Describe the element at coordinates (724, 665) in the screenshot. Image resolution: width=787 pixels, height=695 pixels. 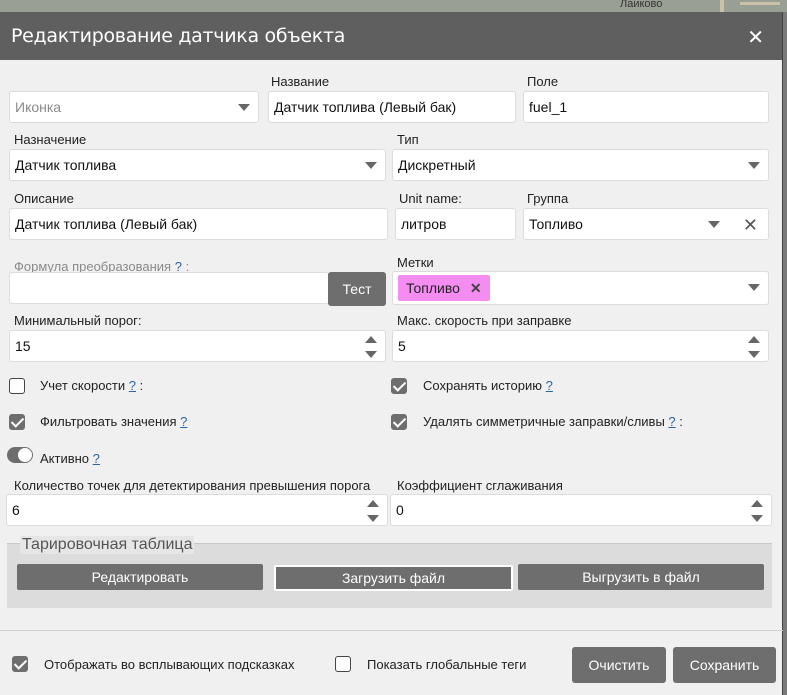
I see `save-button: Сохранить` at that location.